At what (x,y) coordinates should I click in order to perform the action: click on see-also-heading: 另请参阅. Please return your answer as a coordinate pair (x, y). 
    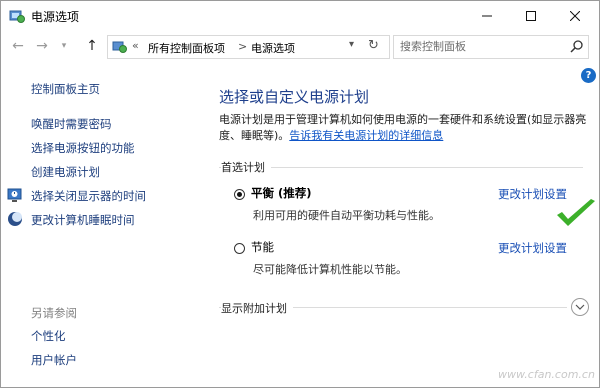
    Looking at the image, I should click on (54, 313).